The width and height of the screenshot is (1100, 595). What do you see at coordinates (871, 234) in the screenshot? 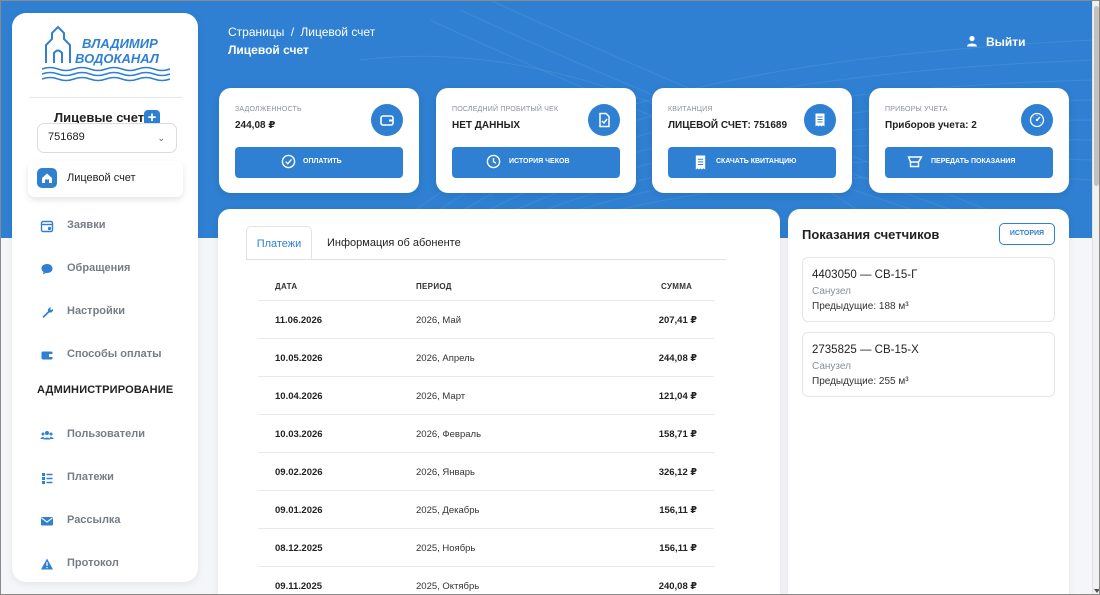
I see `meter-readings-title: Показания счетчиков` at bounding box center [871, 234].